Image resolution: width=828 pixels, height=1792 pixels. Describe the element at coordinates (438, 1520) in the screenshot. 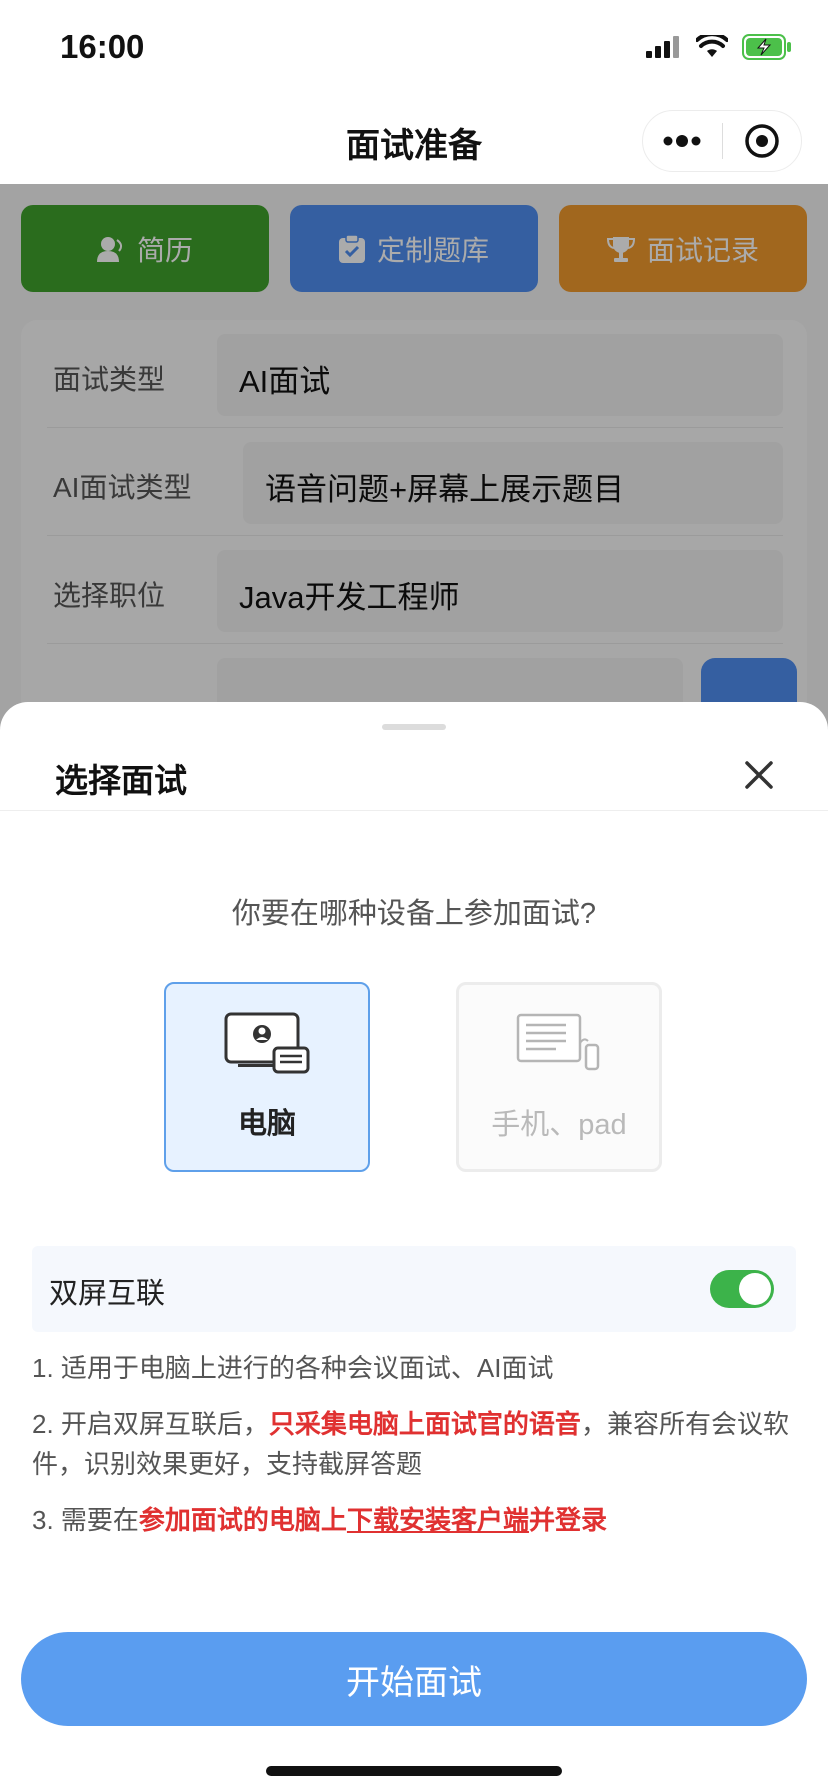

I see `download-client-link: 下载安装客户端` at that location.